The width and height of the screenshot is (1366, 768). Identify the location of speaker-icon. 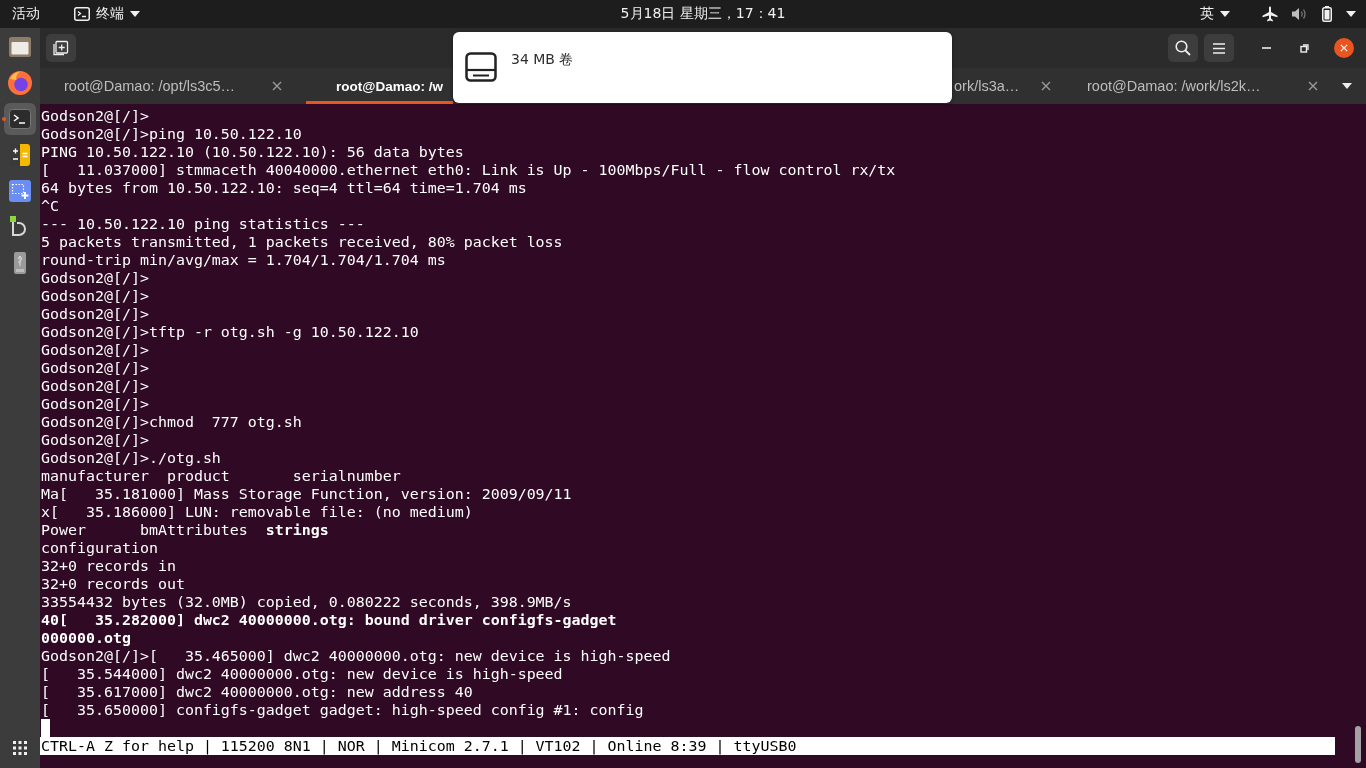
(1300, 14).